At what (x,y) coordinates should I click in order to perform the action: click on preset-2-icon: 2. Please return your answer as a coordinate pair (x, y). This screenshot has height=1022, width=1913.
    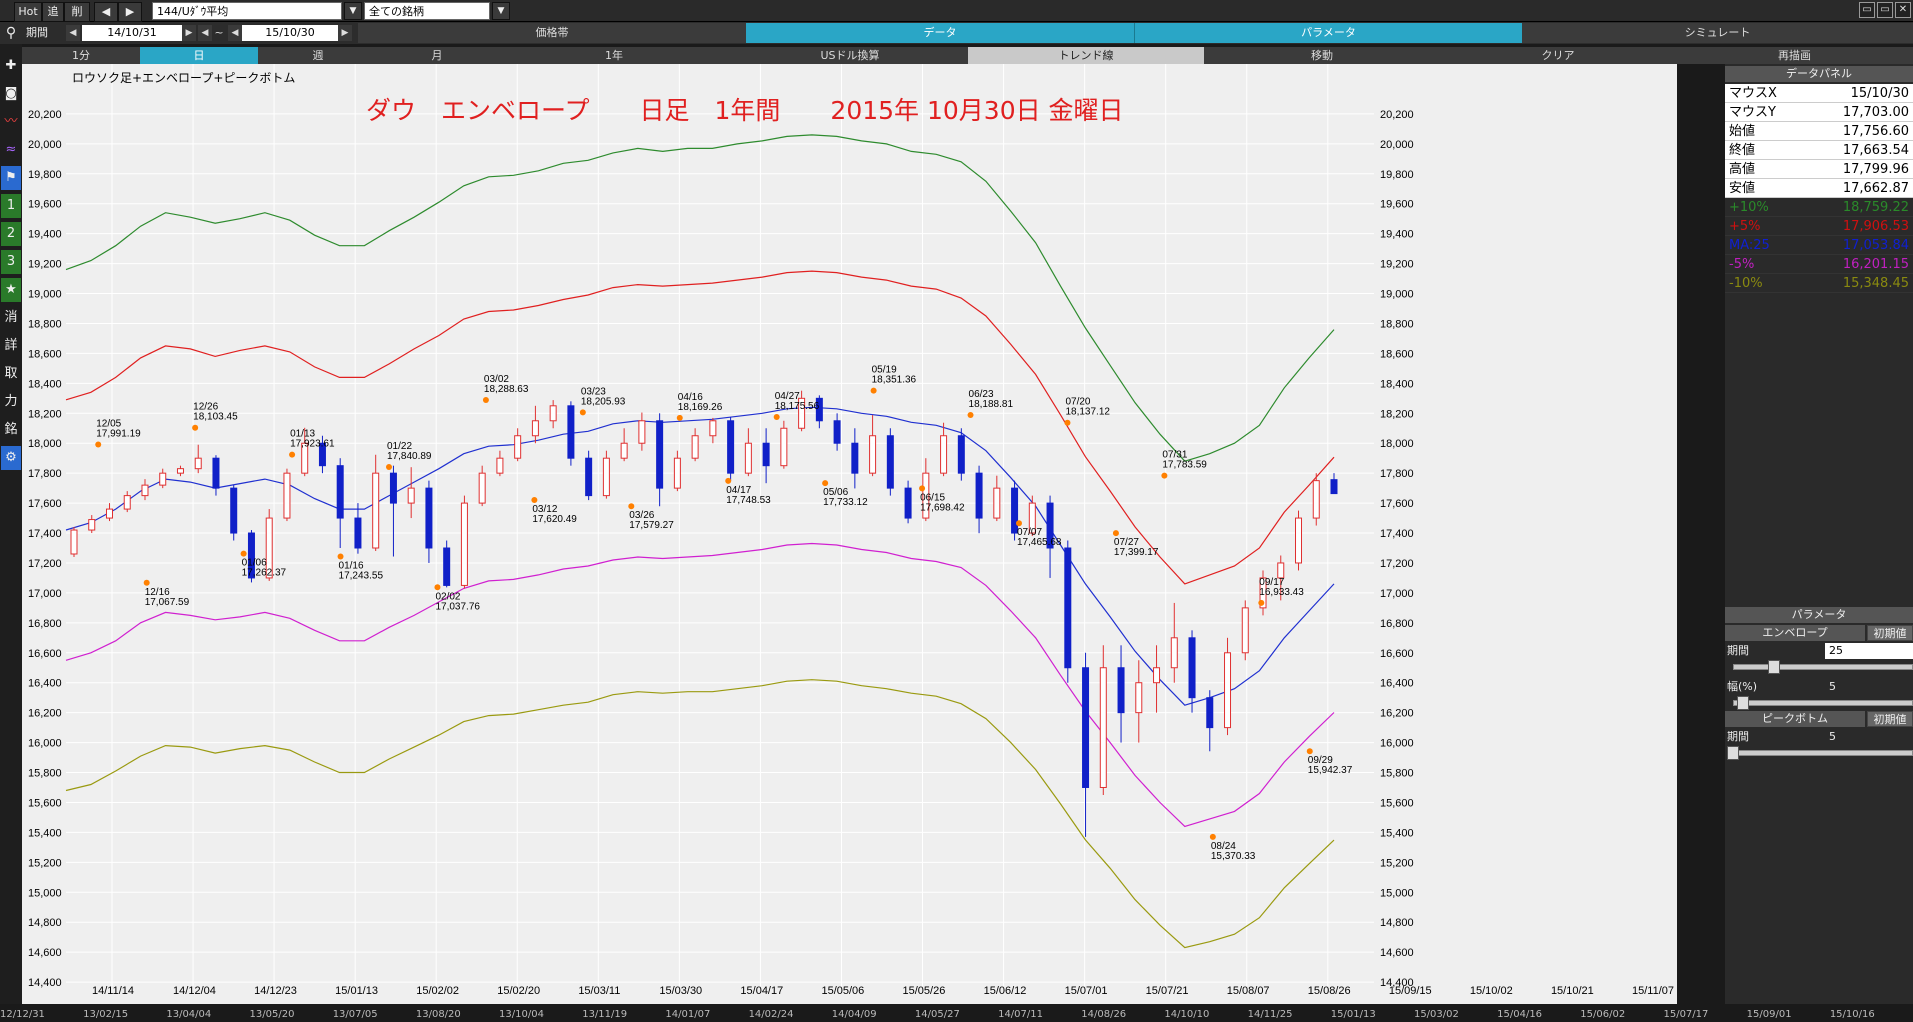
    Looking at the image, I should click on (11, 234).